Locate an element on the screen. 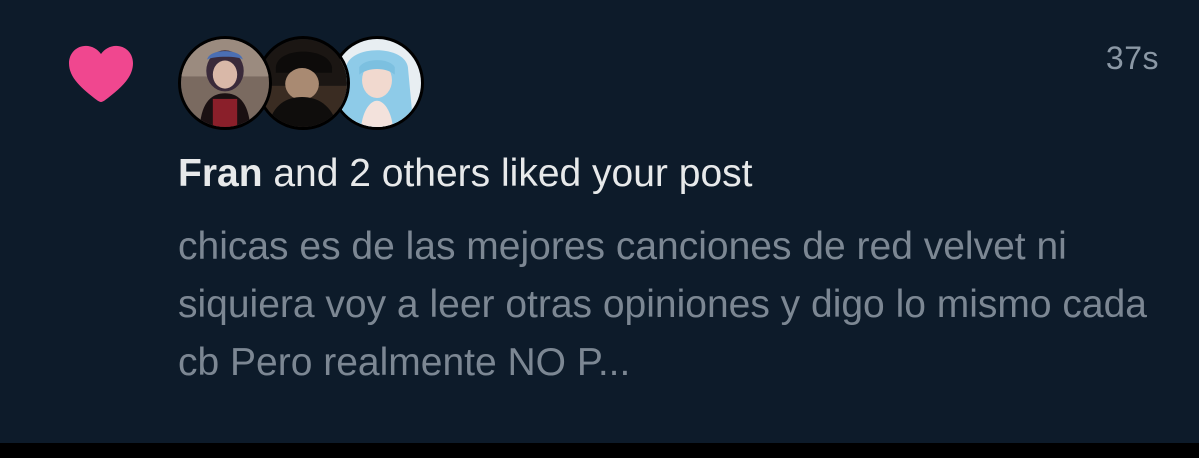  actor-name-link: Fran is located at coordinates (220, 173).